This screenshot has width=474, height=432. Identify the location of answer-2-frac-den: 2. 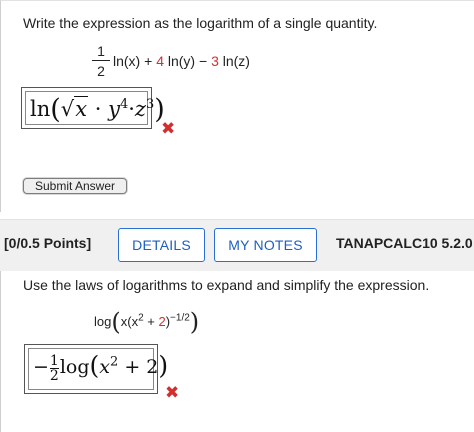
(54, 375).